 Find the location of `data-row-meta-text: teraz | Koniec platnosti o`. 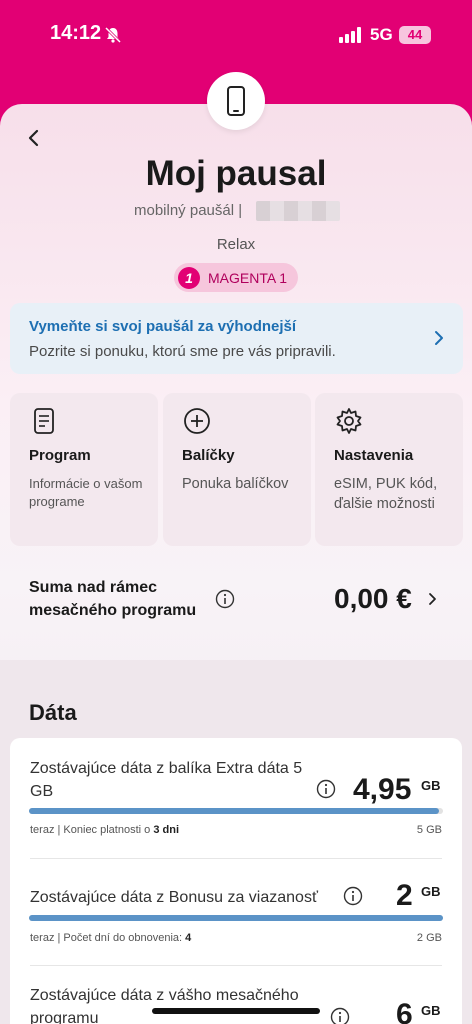

data-row-meta-text: teraz | Koniec platnosti o is located at coordinates (90, 830).